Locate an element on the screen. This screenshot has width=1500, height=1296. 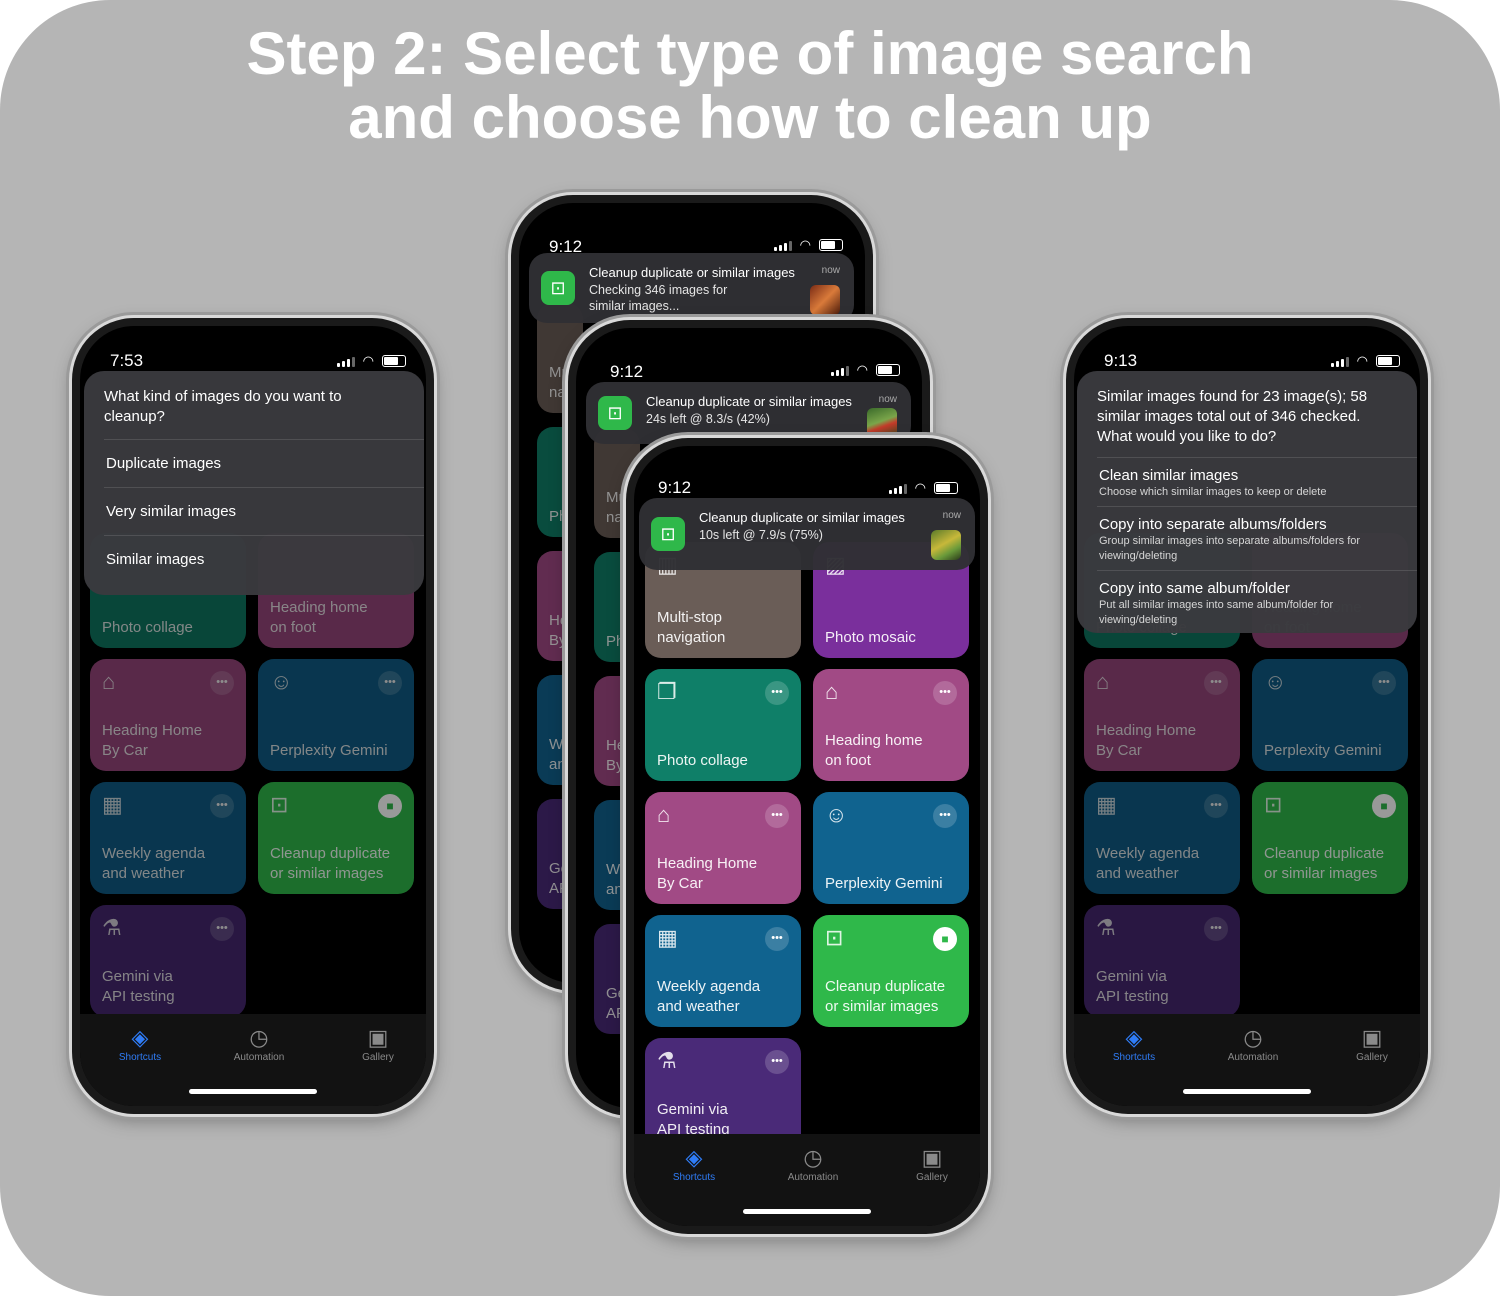
calendar-icon: ▦ is located at coordinates (112, 804).